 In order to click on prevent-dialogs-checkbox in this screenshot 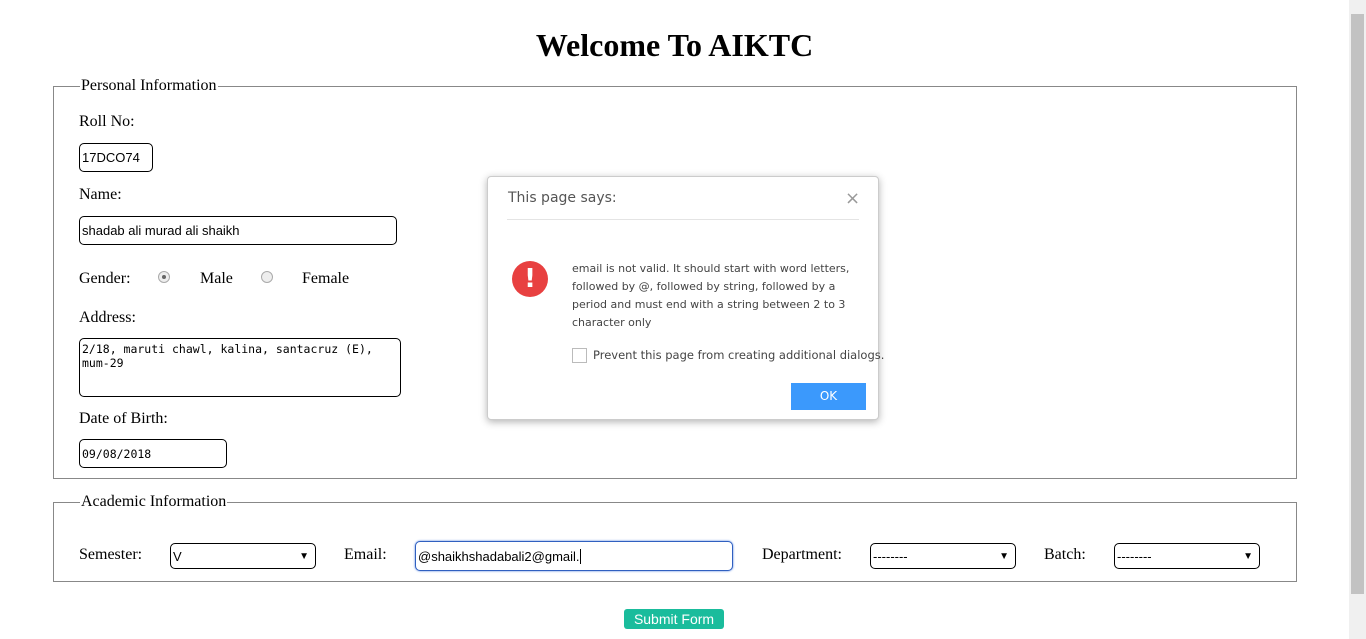, I will do `click(579, 355)`.